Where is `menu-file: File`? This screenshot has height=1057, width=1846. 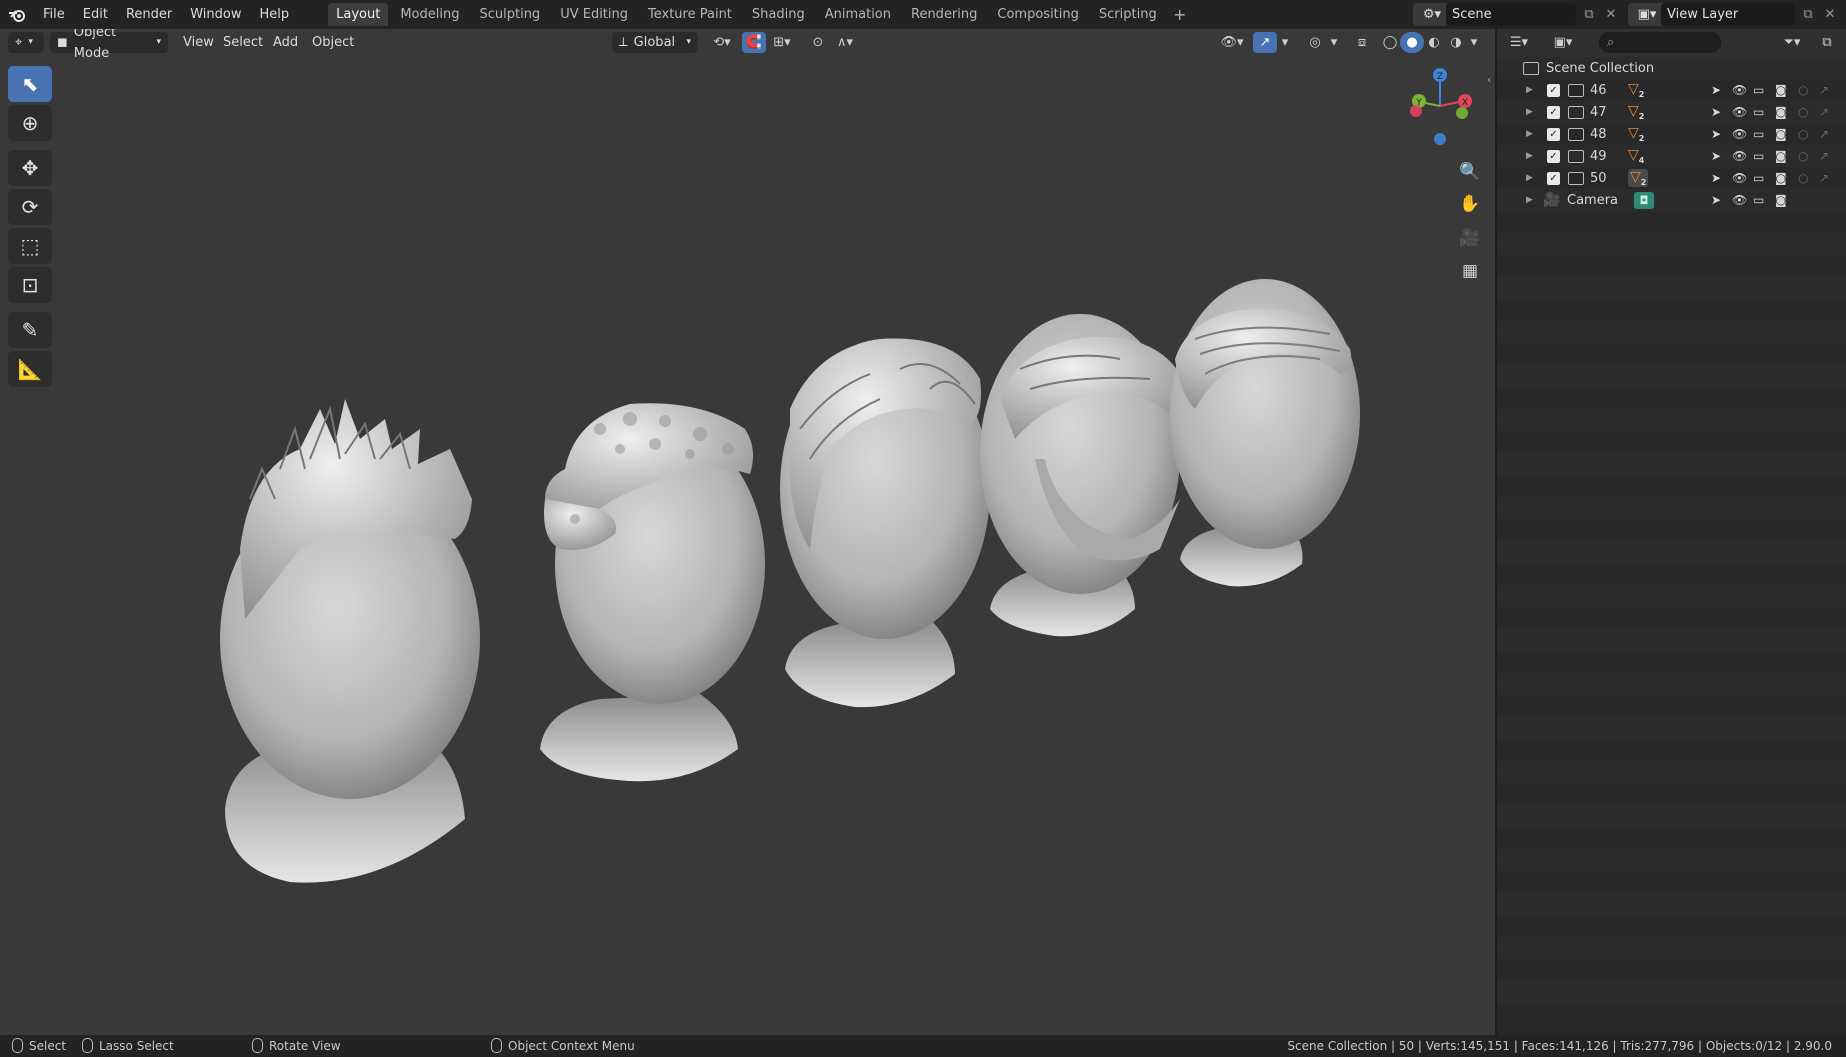
menu-file: File is located at coordinates (54, 14).